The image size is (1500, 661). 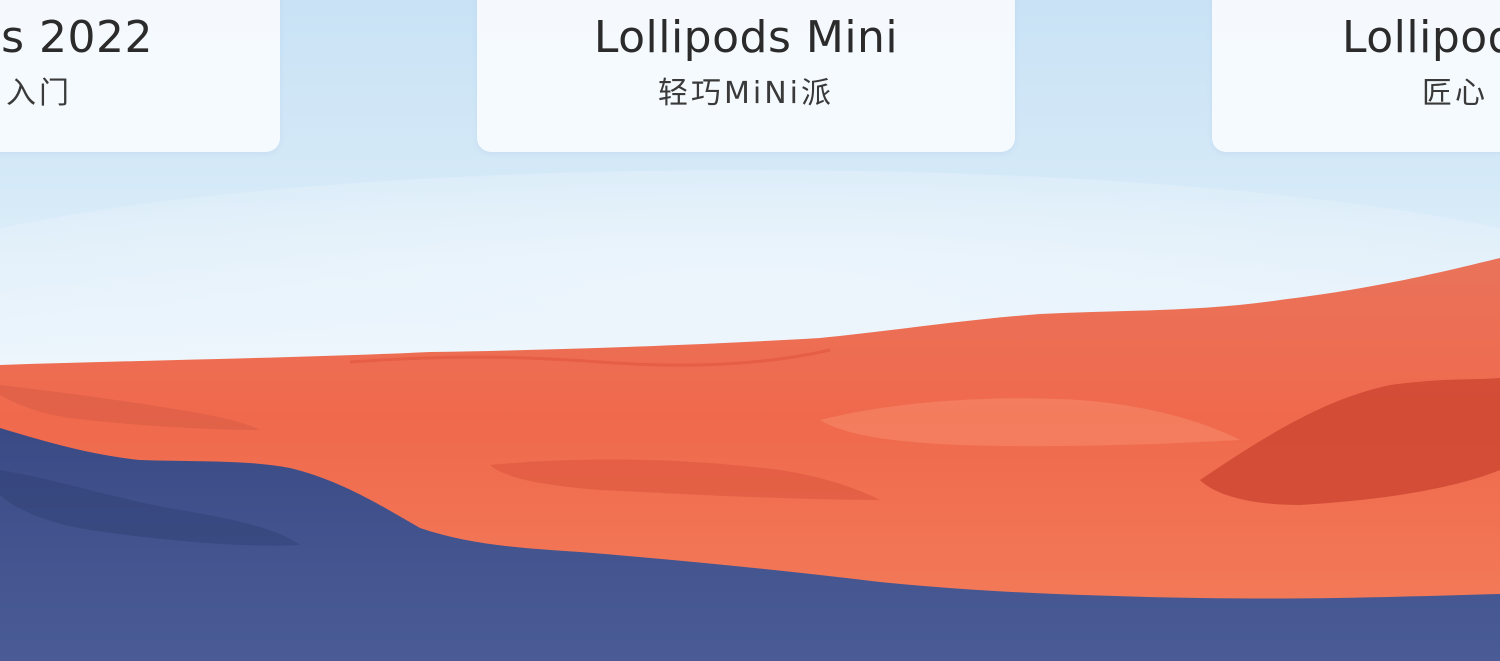 I want to click on product-subtitle: 轻巧MiNi派, so click(x=746, y=93).